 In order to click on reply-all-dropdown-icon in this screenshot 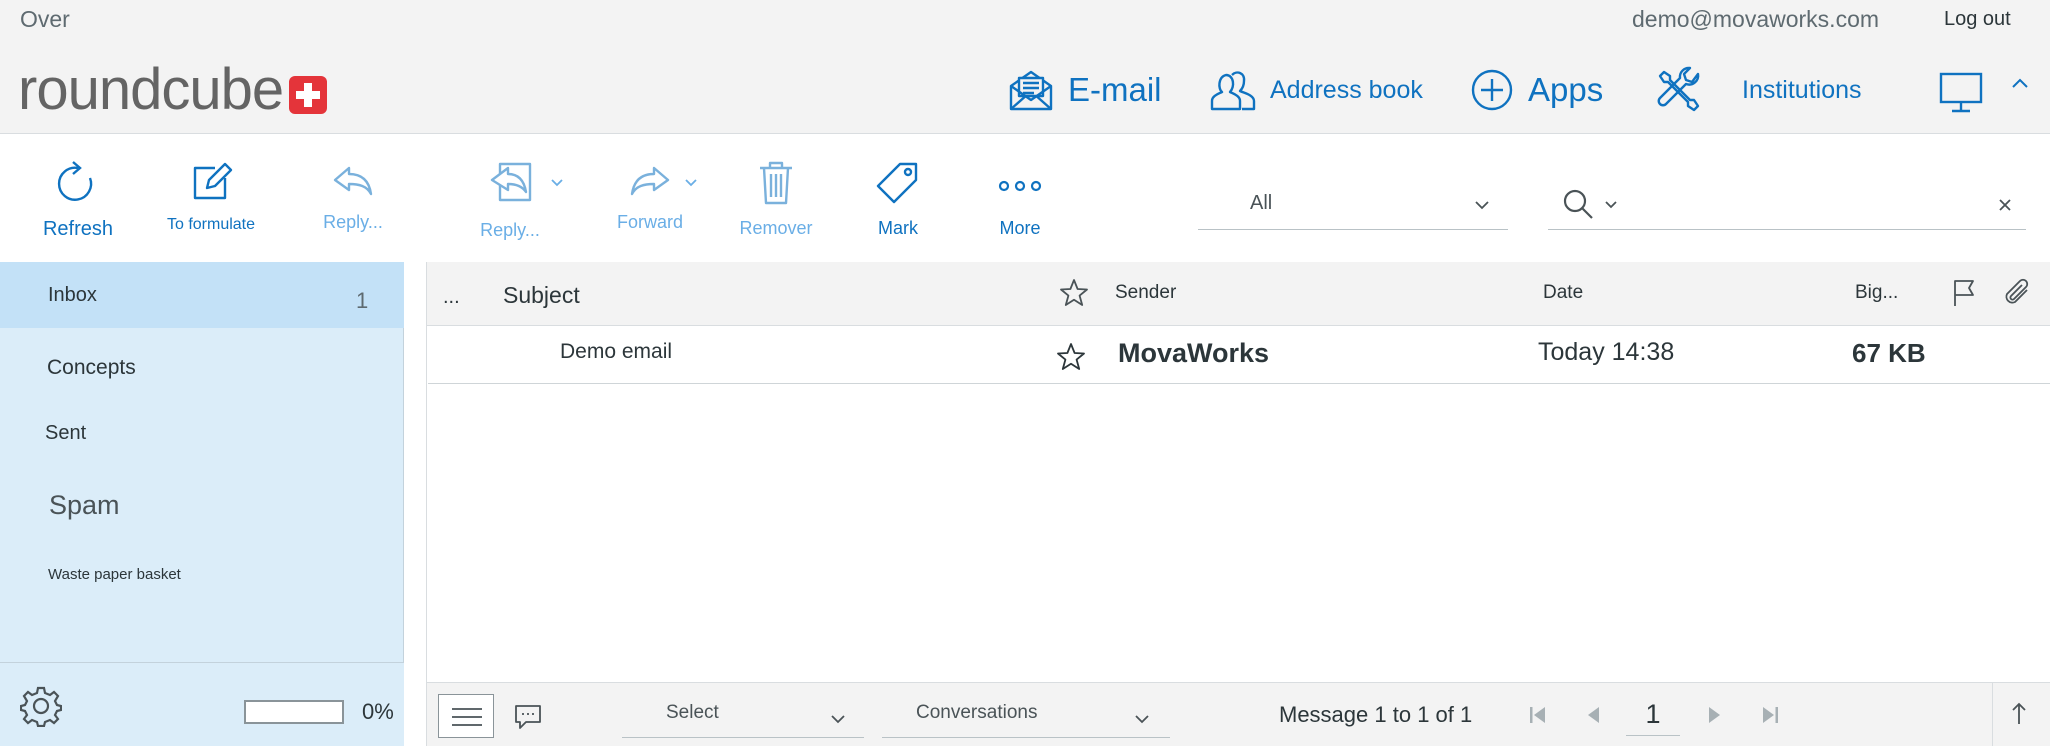, I will do `click(557, 183)`.